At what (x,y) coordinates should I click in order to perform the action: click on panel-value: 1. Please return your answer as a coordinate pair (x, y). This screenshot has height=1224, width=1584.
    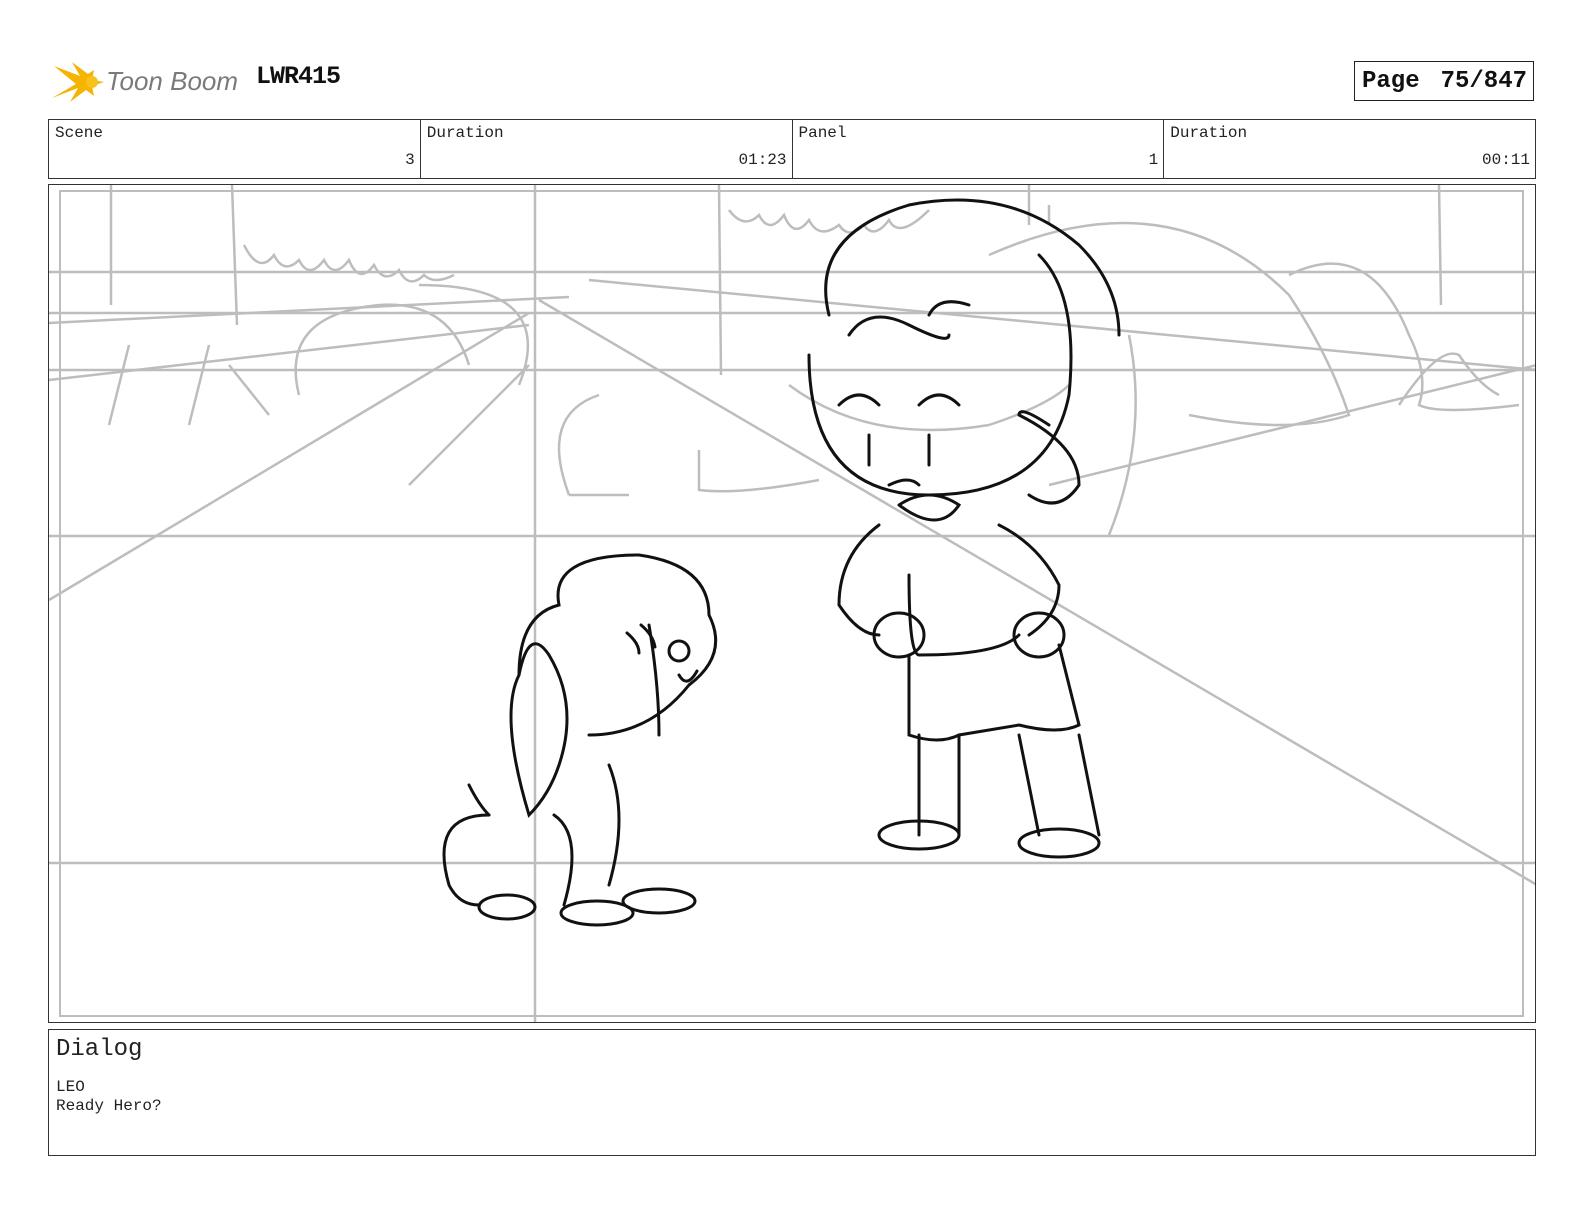
    Looking at the image, I should click on (1153, 160).